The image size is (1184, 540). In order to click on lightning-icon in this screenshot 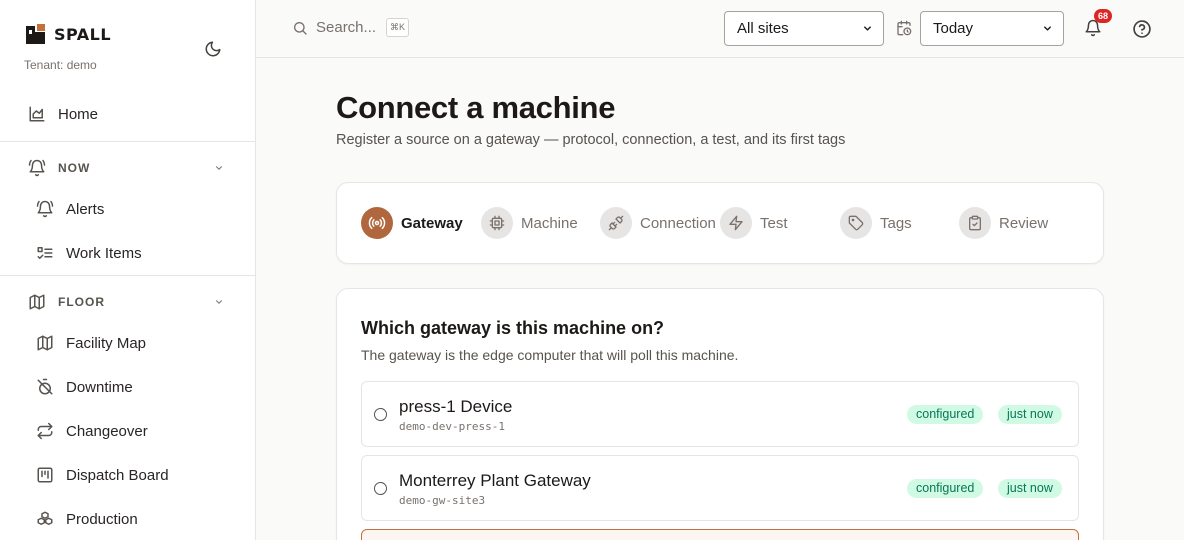, I will do `click(736, 223)`.